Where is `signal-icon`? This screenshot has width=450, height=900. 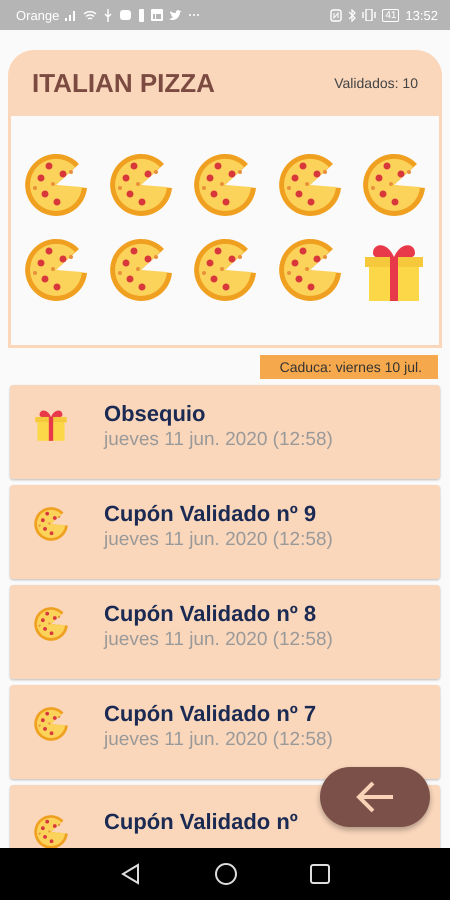
signal-icon is located at coordinates (71, 15).